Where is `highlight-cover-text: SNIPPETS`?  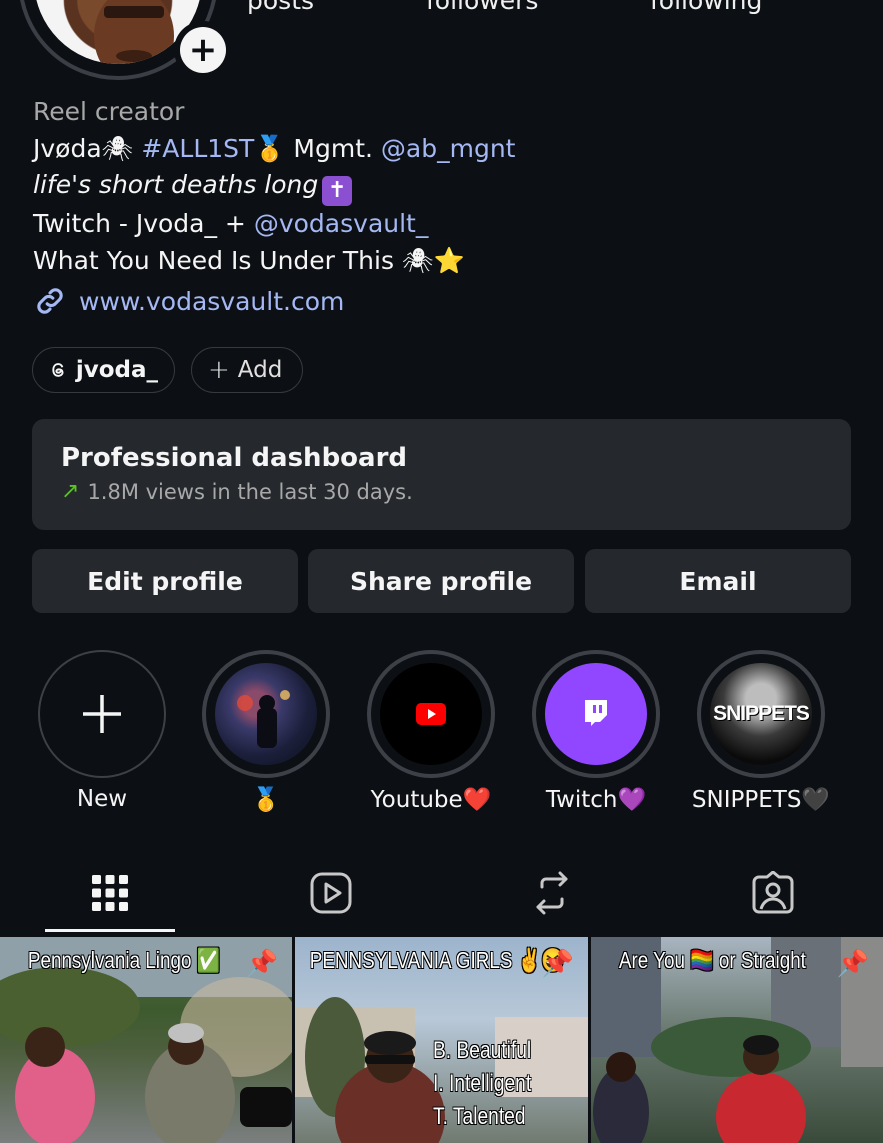 highlight-cover-text: SNIPPETS is located at coordinates (761, 713).